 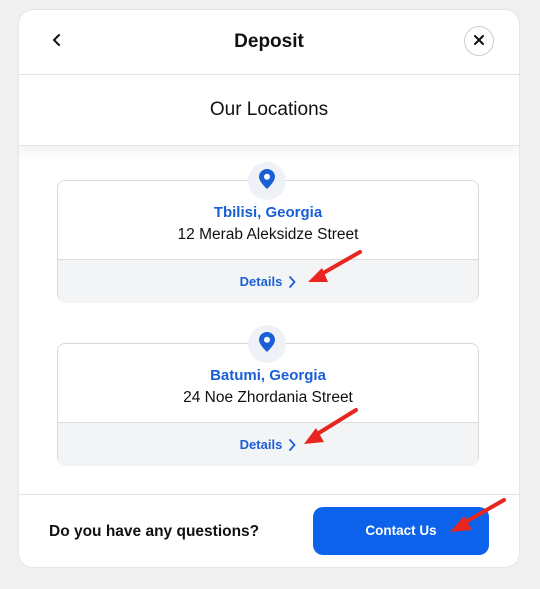 What do you see at coordinates (268, 375) in the screenshot?
I see `location-city: Batumi, Georgia` at bounding box center [268, 375].